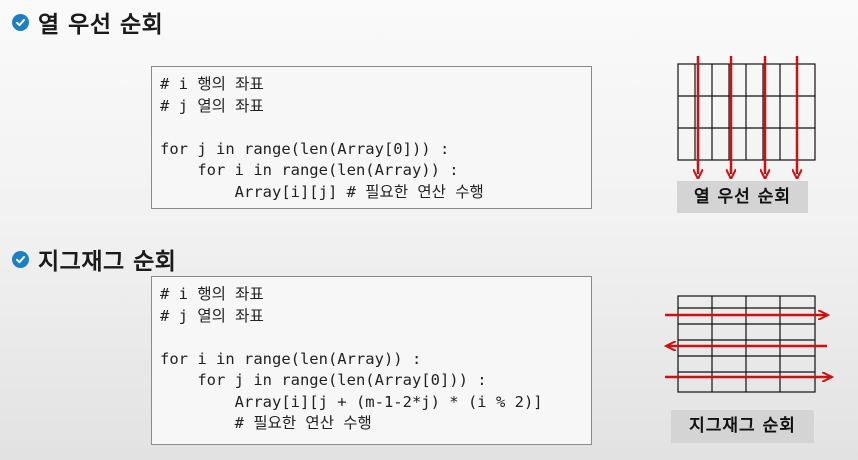 Image resolution: width=858 pixels, height=460 pixels. I want to click on code-line: # 필요한 연산 수행, so click(266, 423).